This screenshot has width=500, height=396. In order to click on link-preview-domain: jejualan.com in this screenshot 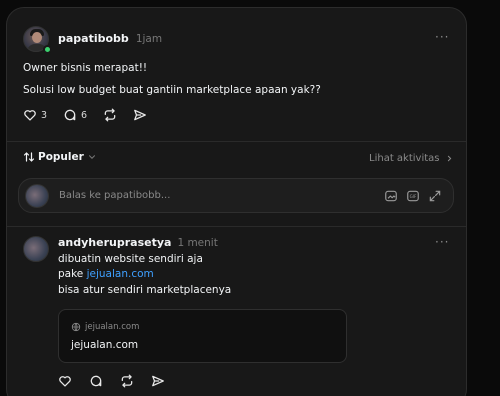, I will do `click(112, 327)`.